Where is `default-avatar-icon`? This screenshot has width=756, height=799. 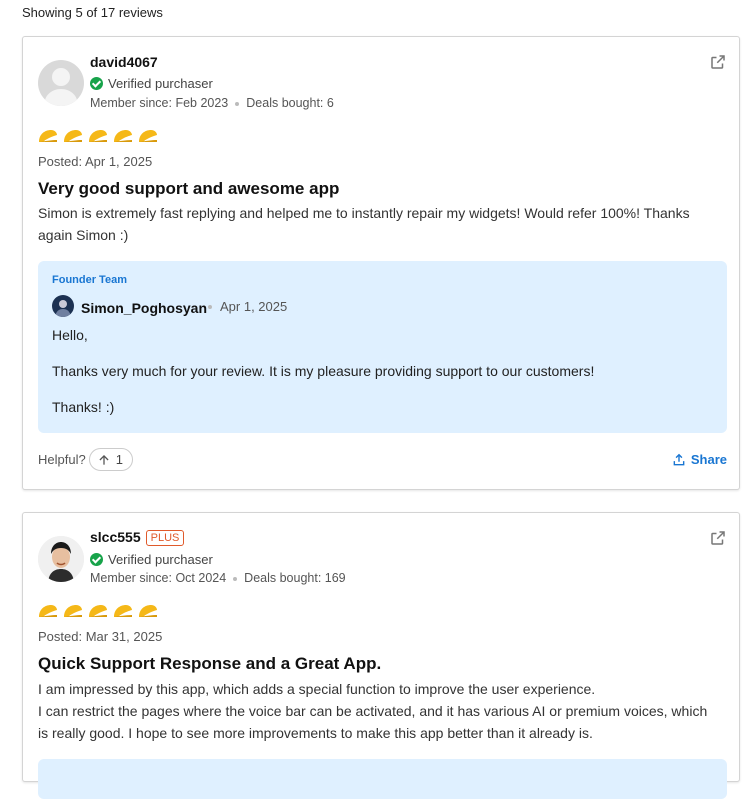 default-avatar-icon is located at coordinates (61, 87).